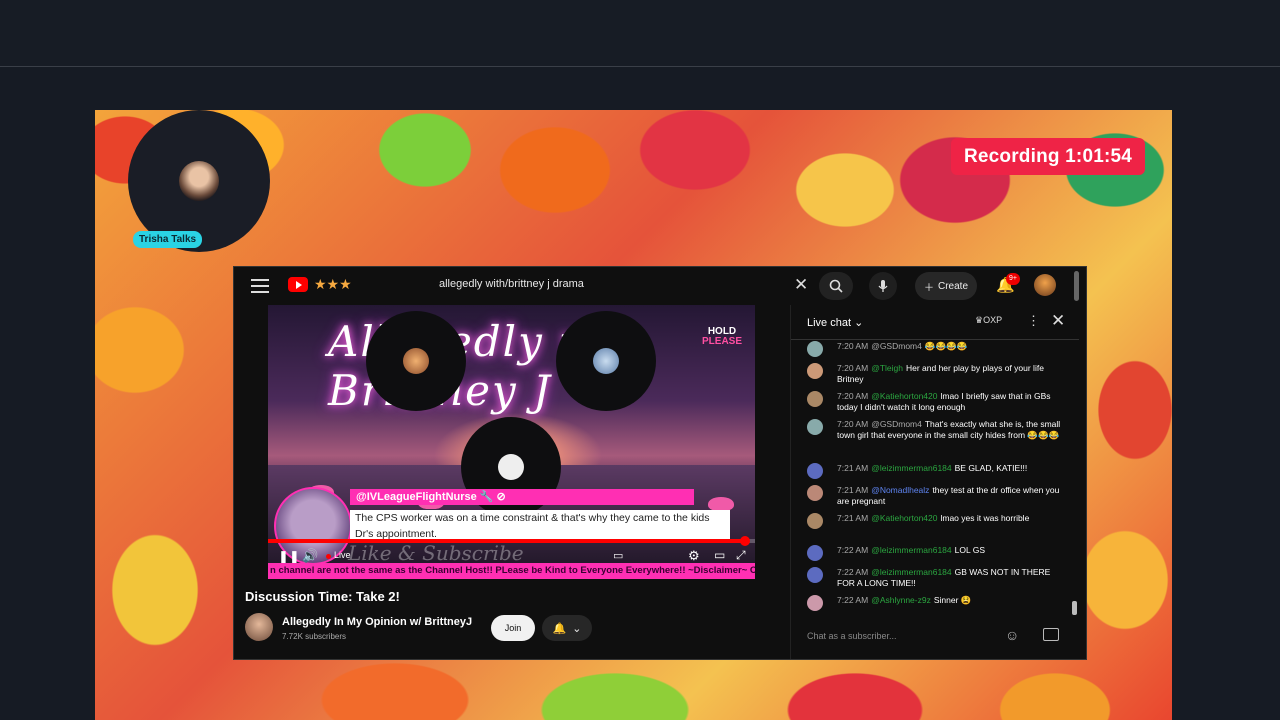 This screenshot has width=1280, height=720. I want to click on volume-icon: 🔊, so click(310, 556).